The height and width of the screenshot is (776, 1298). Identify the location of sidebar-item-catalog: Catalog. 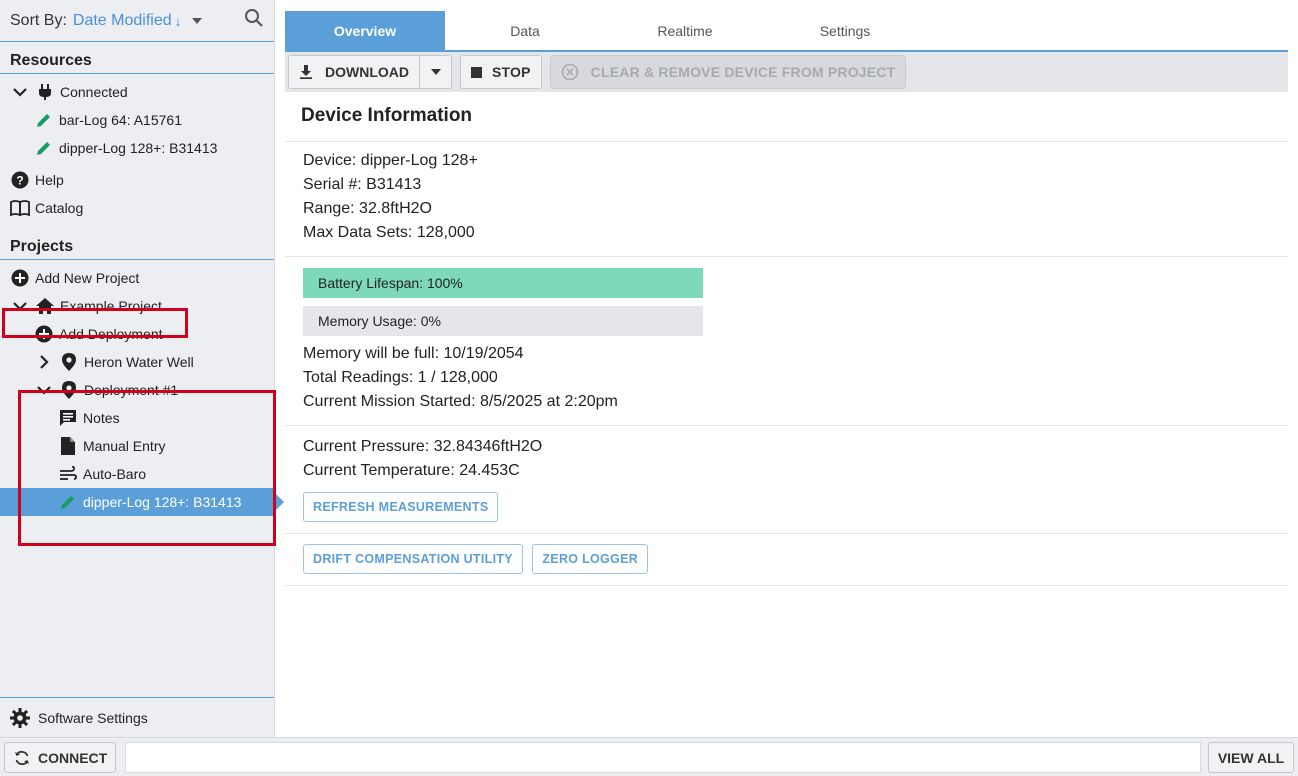
(137, 208).